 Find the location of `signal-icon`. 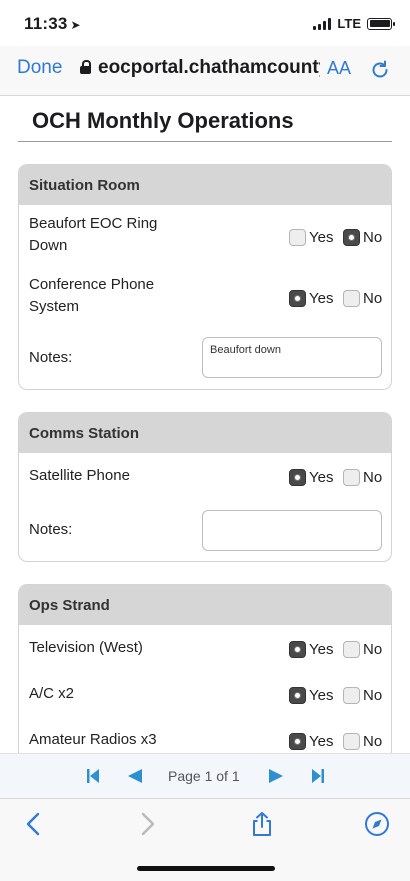

signal-icon is located at coordinates (322, 23).